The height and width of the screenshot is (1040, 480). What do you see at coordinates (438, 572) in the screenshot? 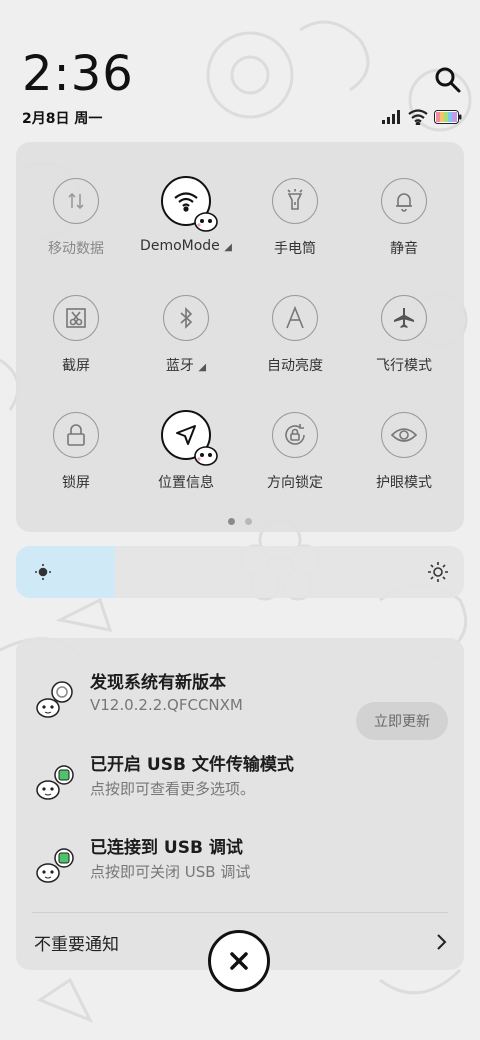
I see `brightness-high-icon` at bounding box center [438, 572].